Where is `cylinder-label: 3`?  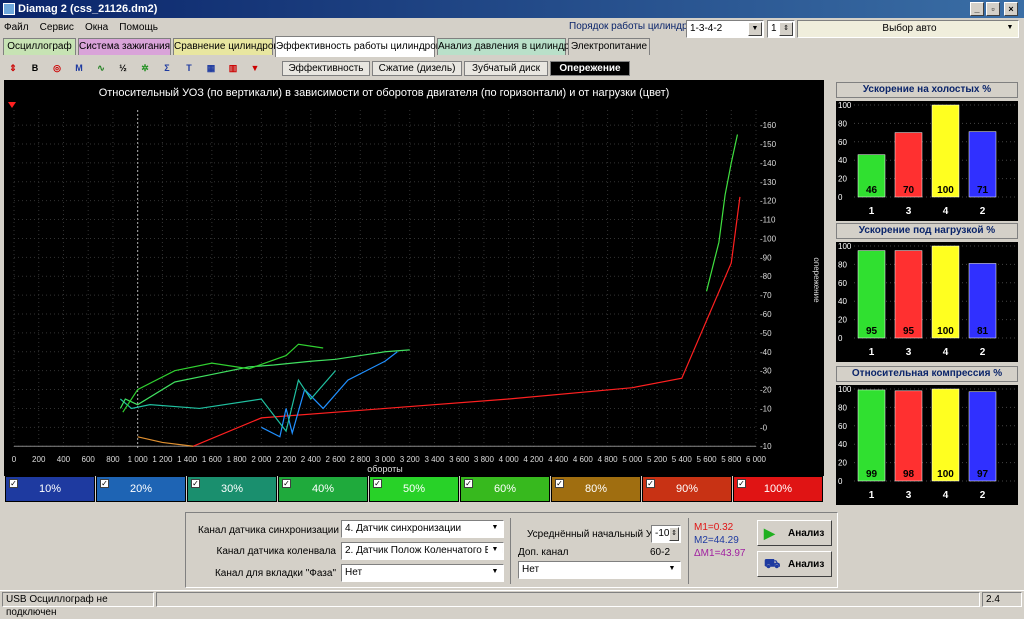
cylinder-label: 3 is located at coordinates (909, 352).